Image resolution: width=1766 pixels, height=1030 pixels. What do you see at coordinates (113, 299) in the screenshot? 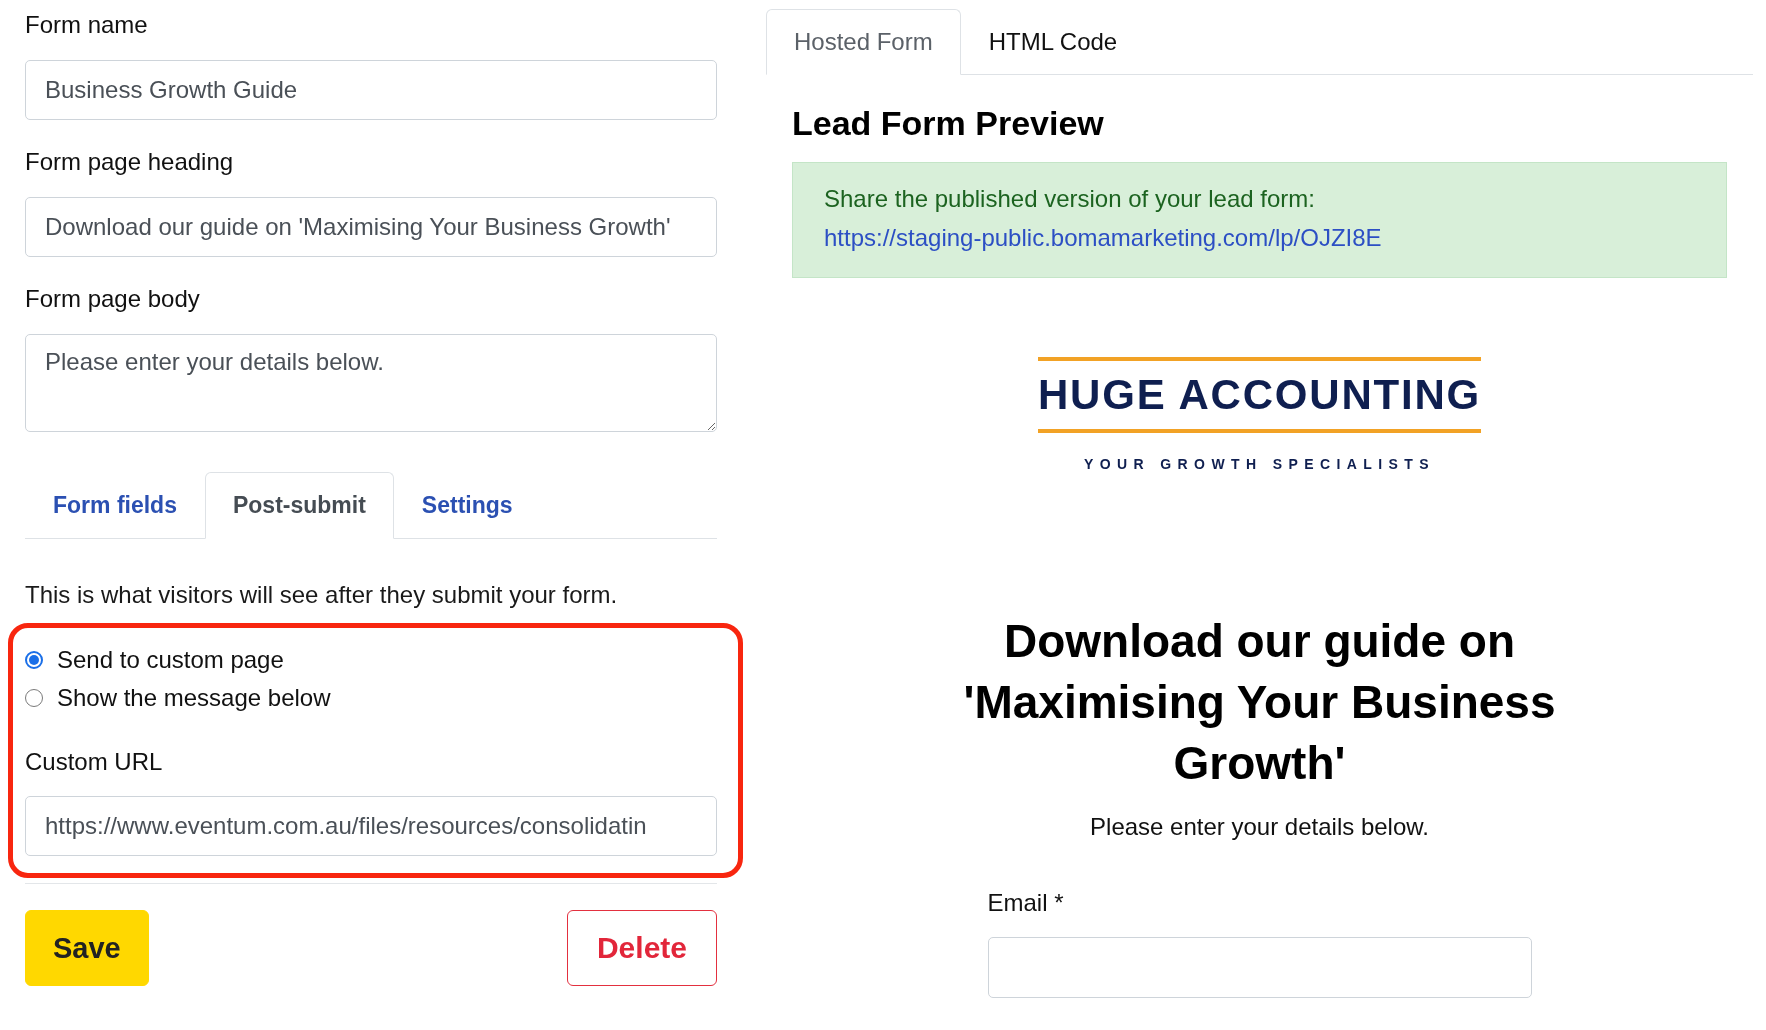
I see `field-label: Form page body` at bounding box center [113, 299].